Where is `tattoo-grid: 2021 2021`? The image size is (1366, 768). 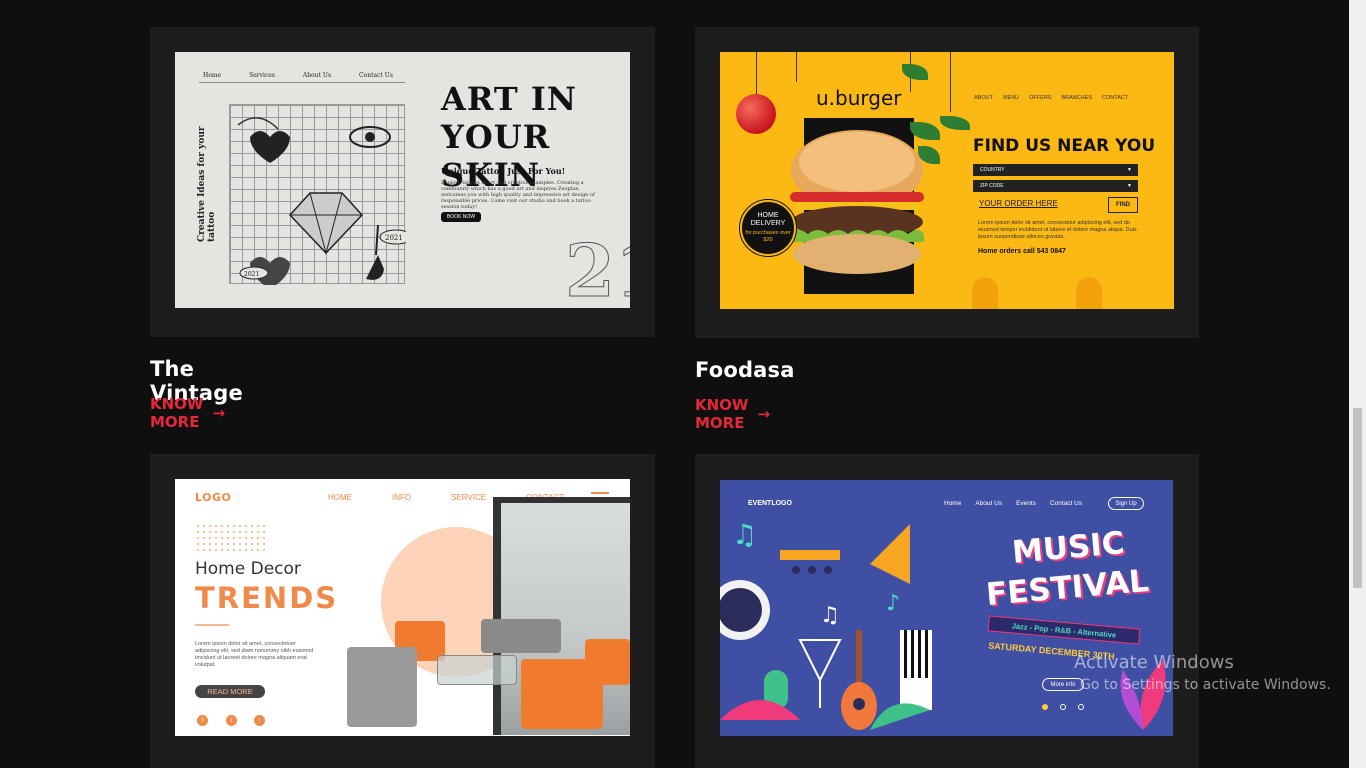 tattoo-grid: 2021 2021 is located at coordinates (321, 196).